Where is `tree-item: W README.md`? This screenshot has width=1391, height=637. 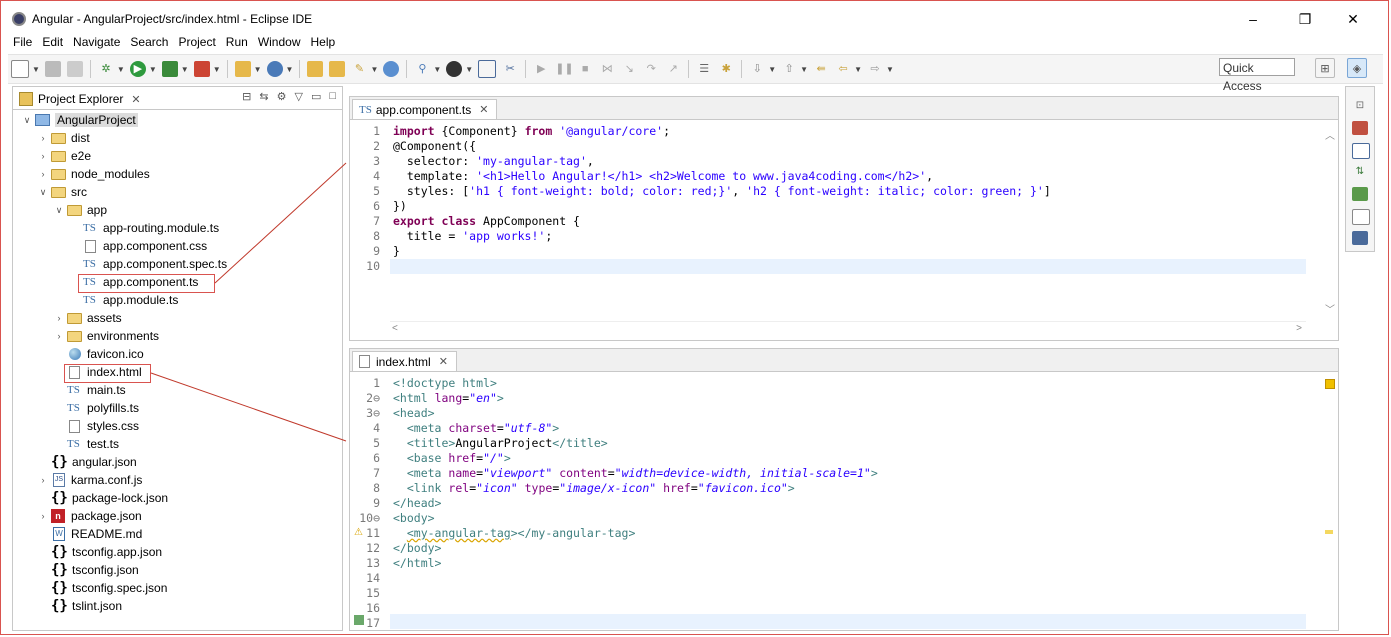 tree-item: W README.md is located at coordinates (89, 534).